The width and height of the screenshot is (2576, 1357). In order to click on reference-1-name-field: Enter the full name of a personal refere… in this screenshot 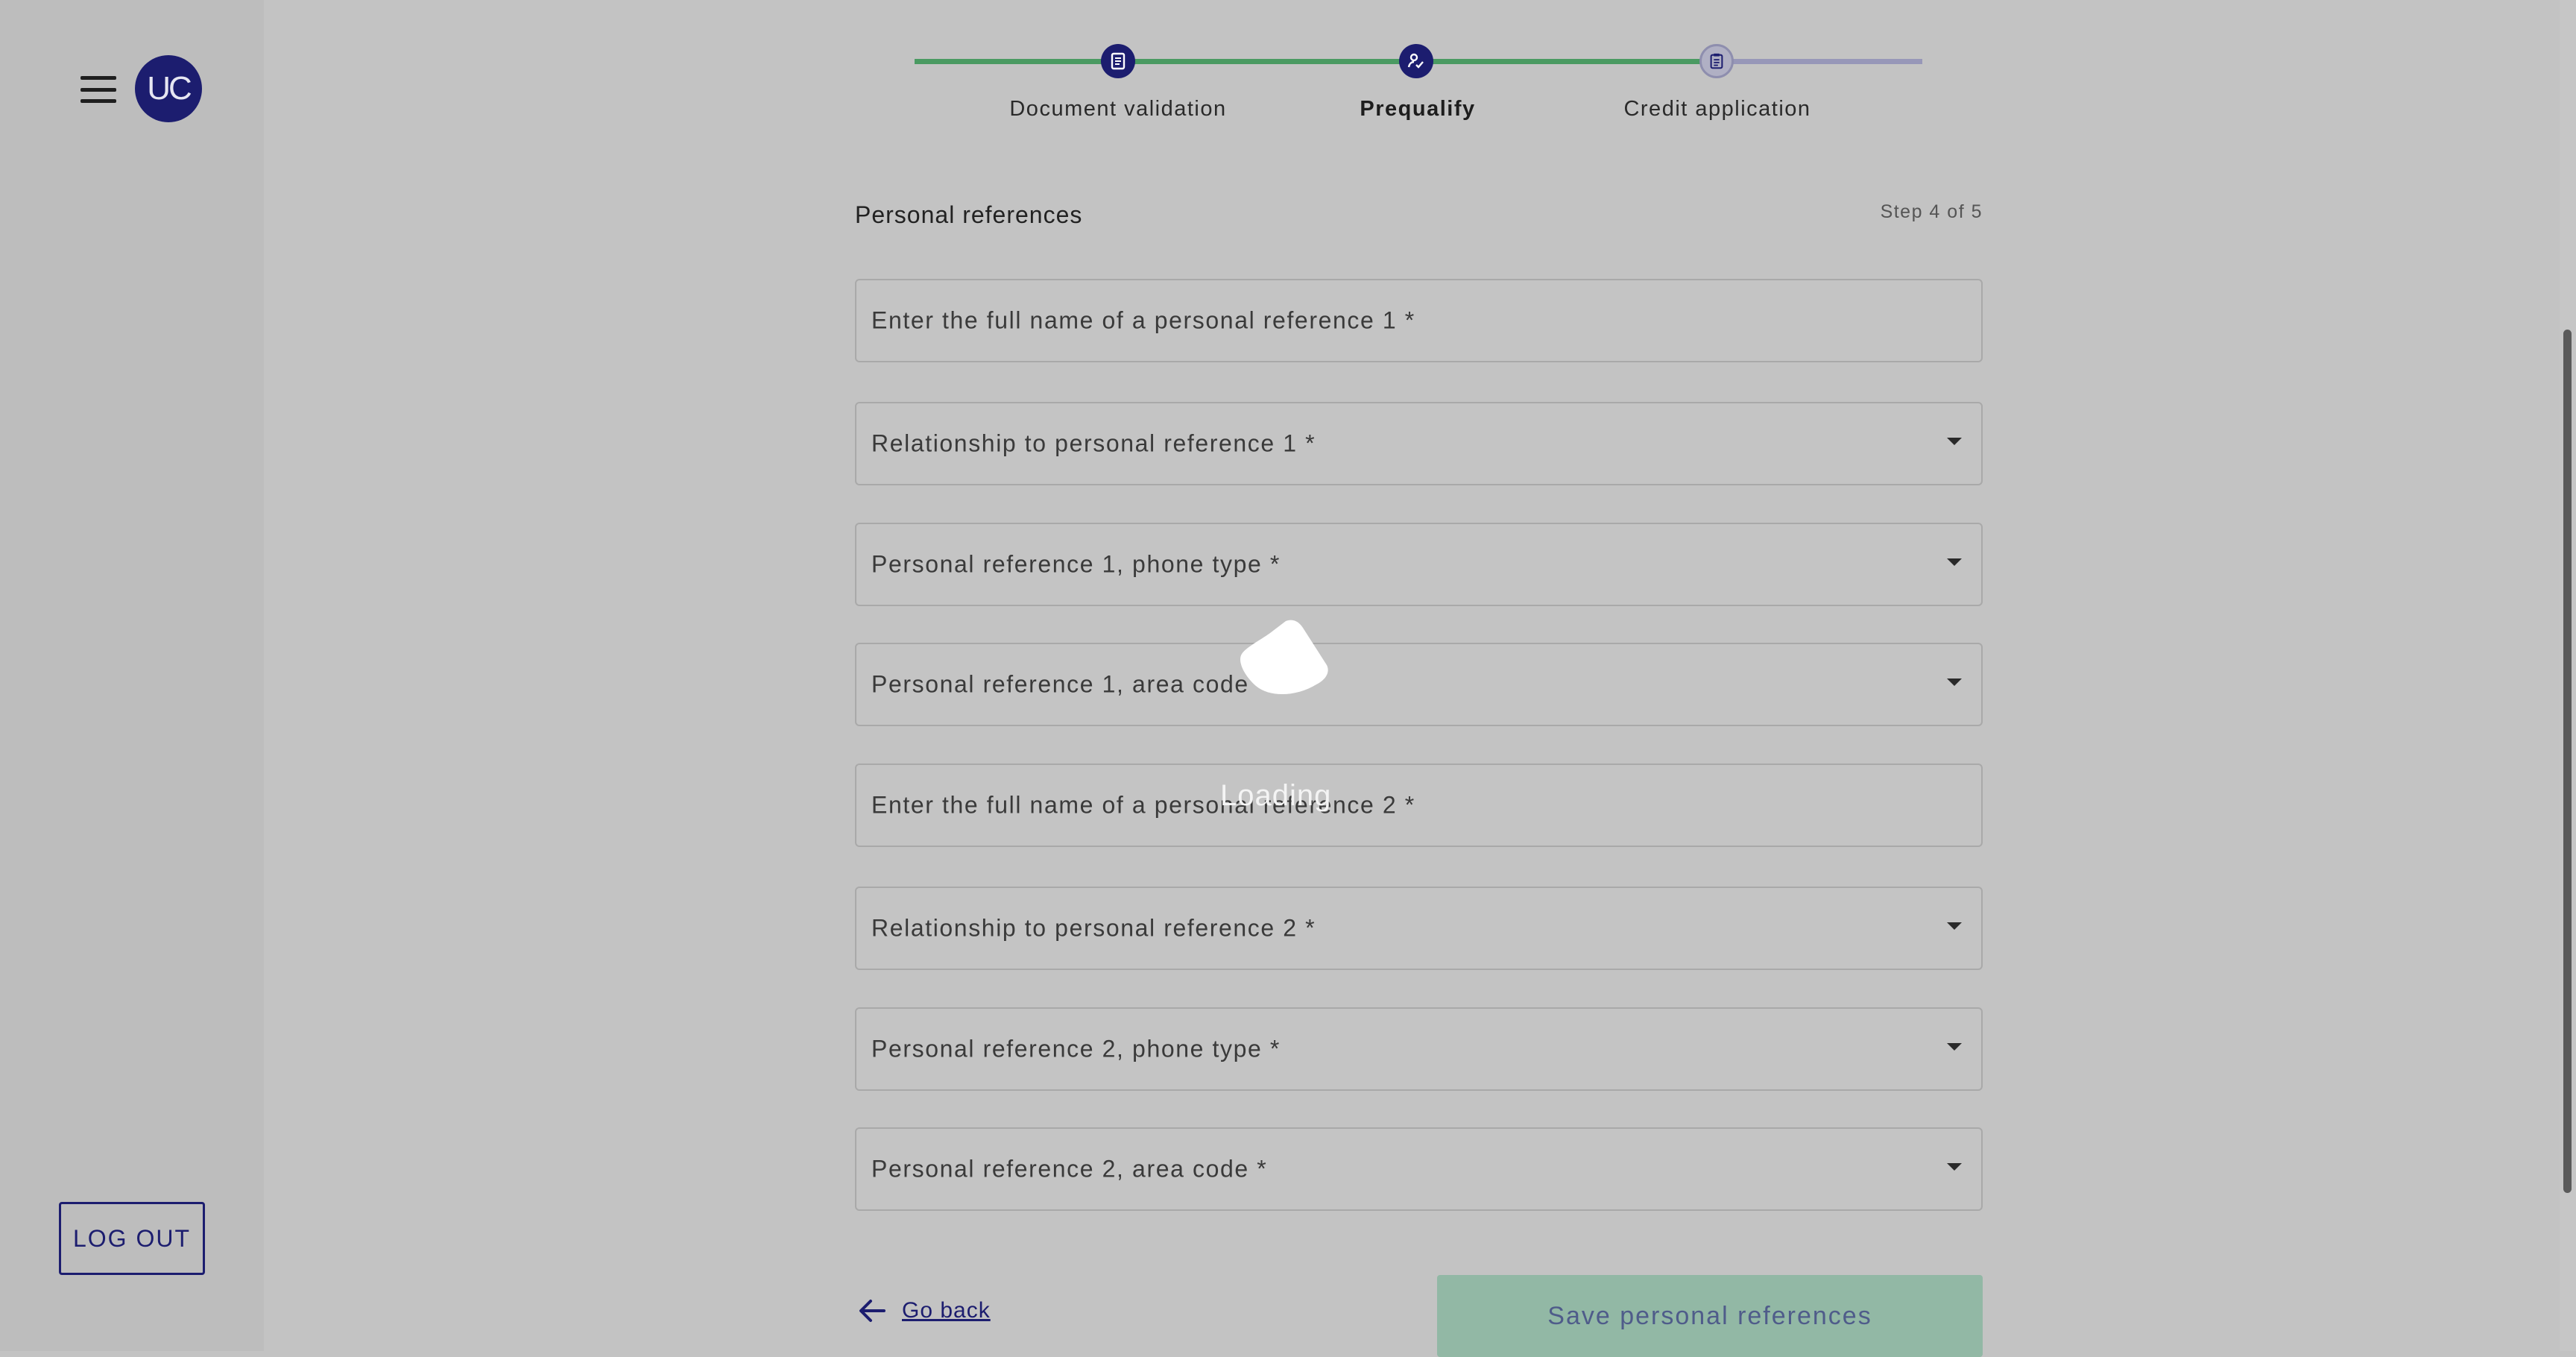, I will do `click(1419, 320)`.